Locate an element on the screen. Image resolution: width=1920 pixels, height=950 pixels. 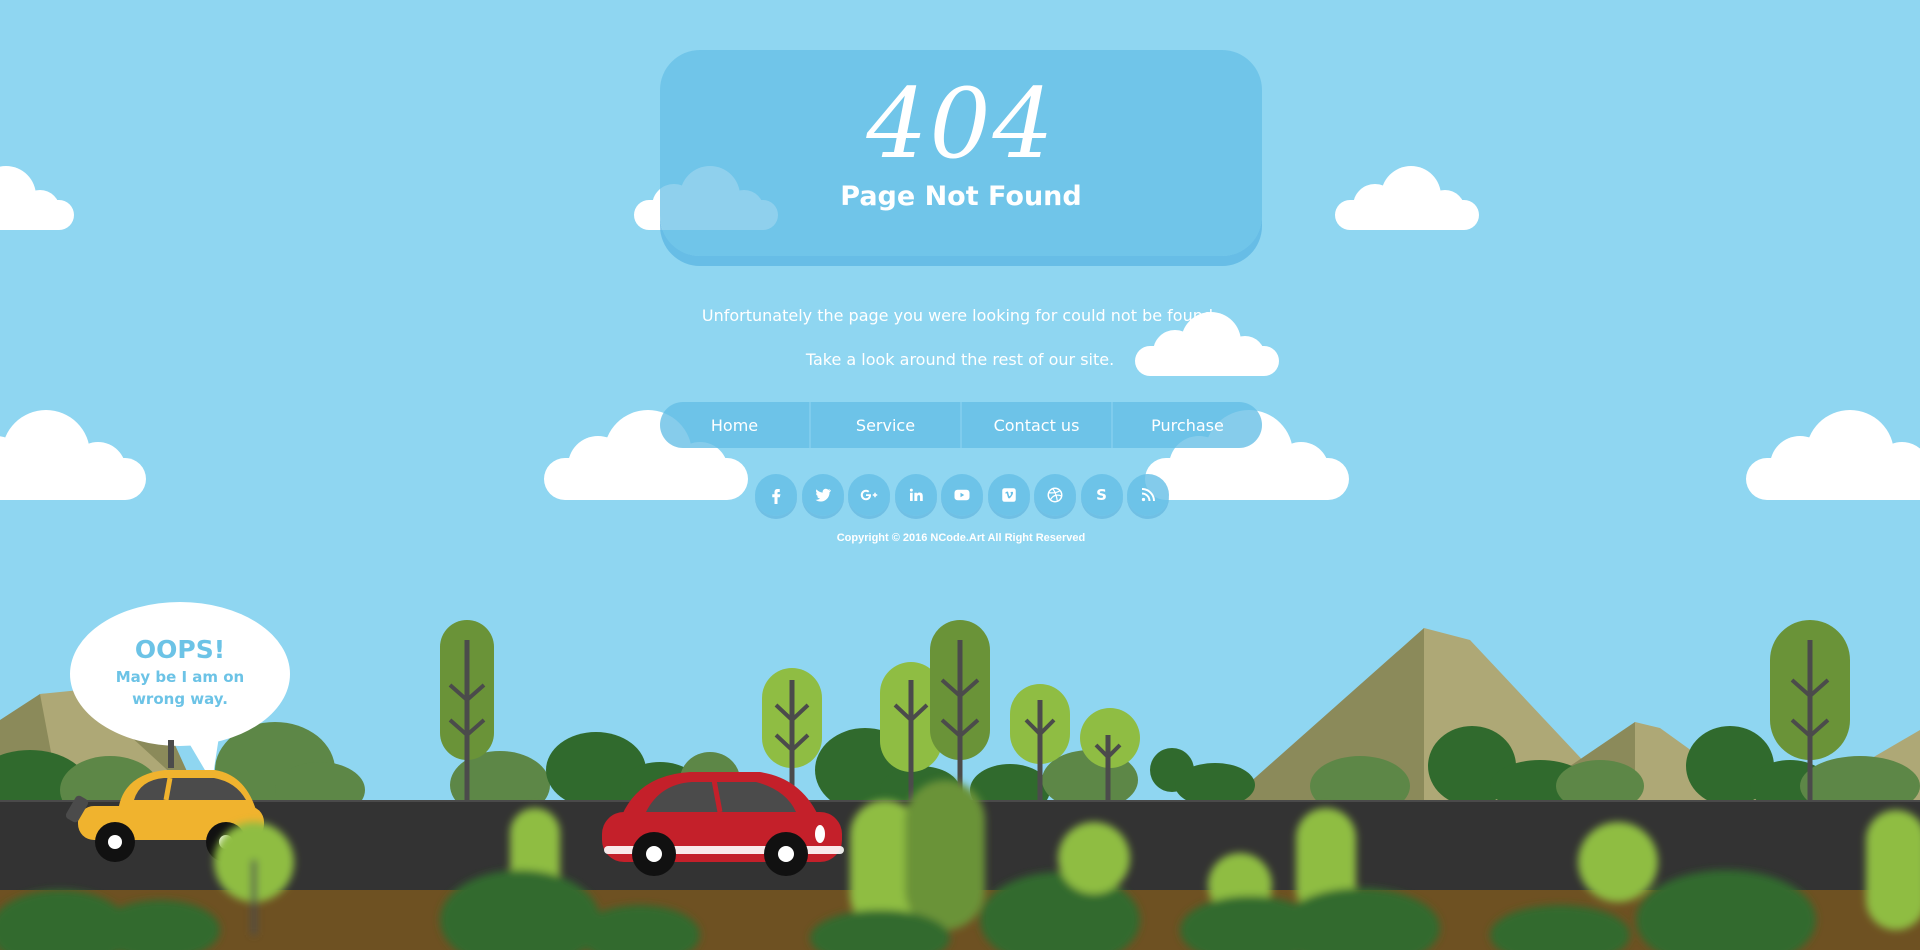
linkedin-icon is located at coordinates (915, 495).